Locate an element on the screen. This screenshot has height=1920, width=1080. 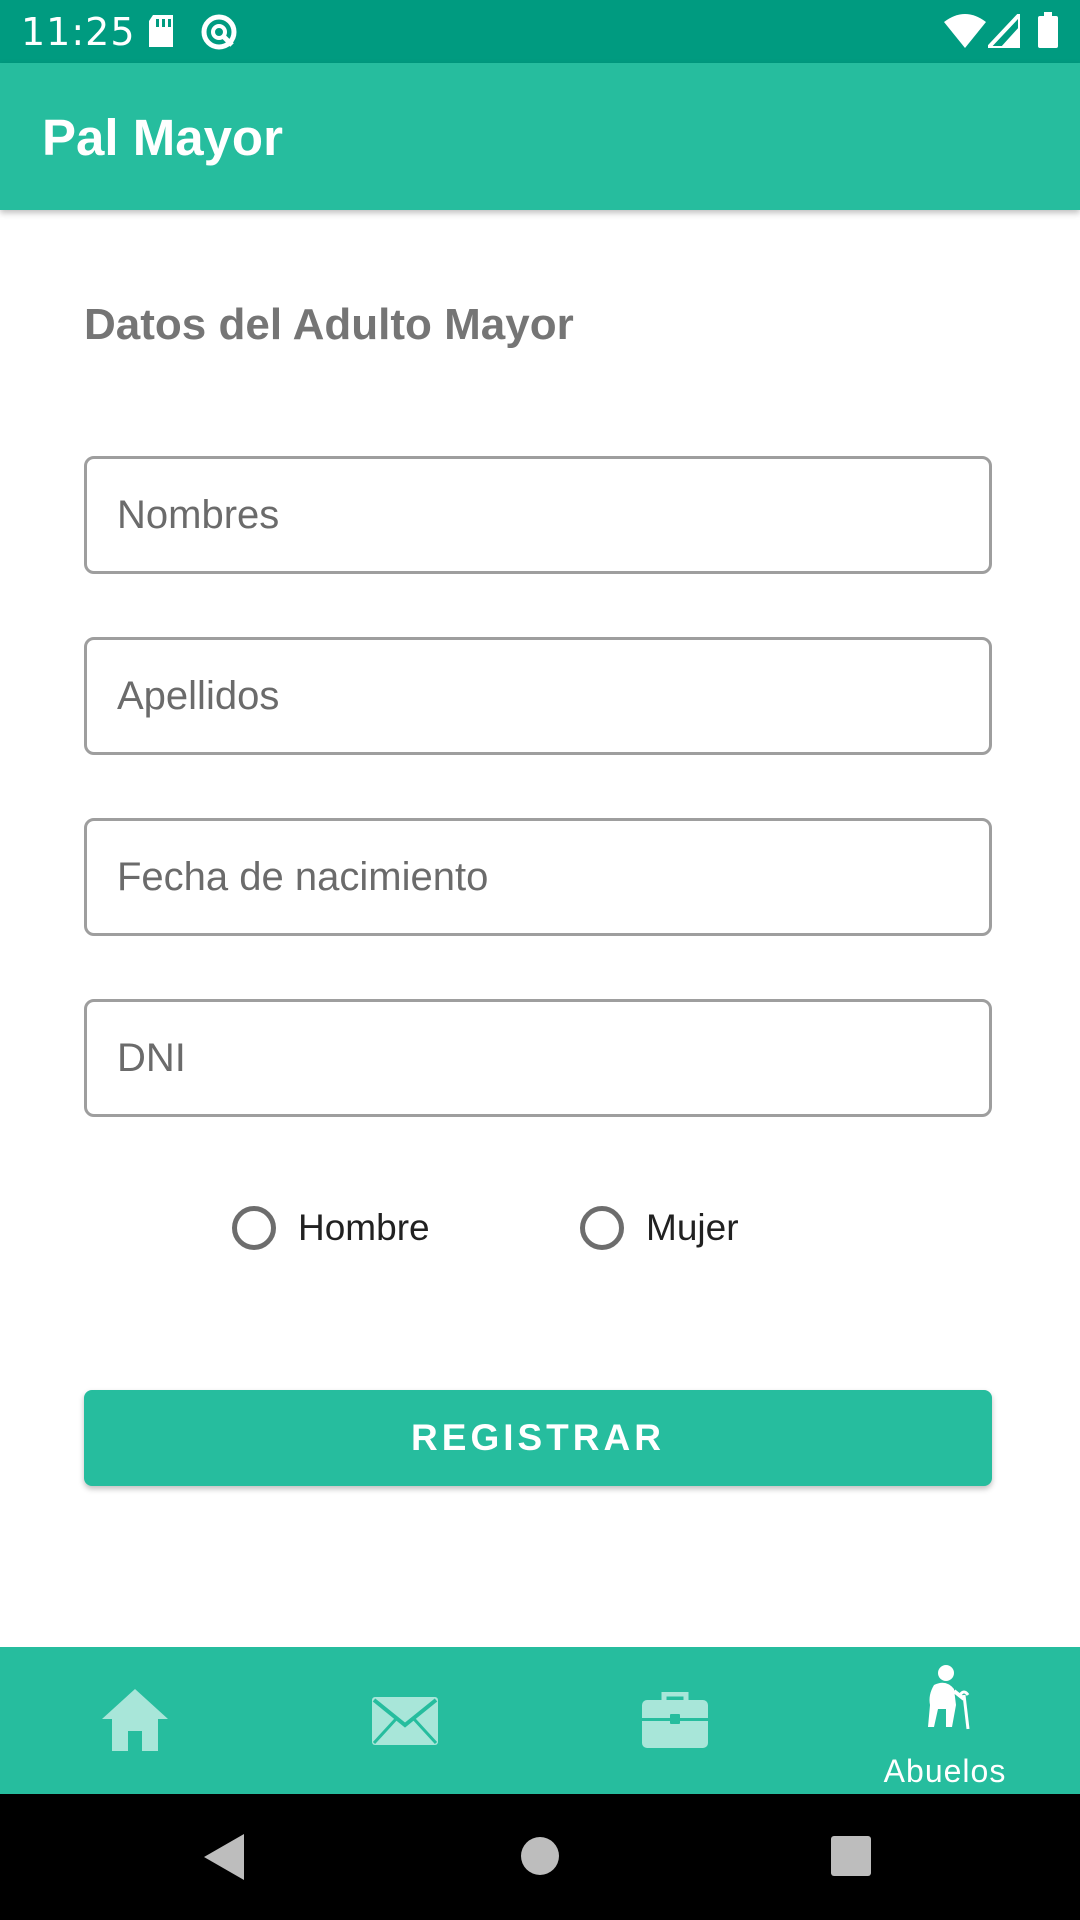
status-time: 11:25 is located at coordinates (78, 32).